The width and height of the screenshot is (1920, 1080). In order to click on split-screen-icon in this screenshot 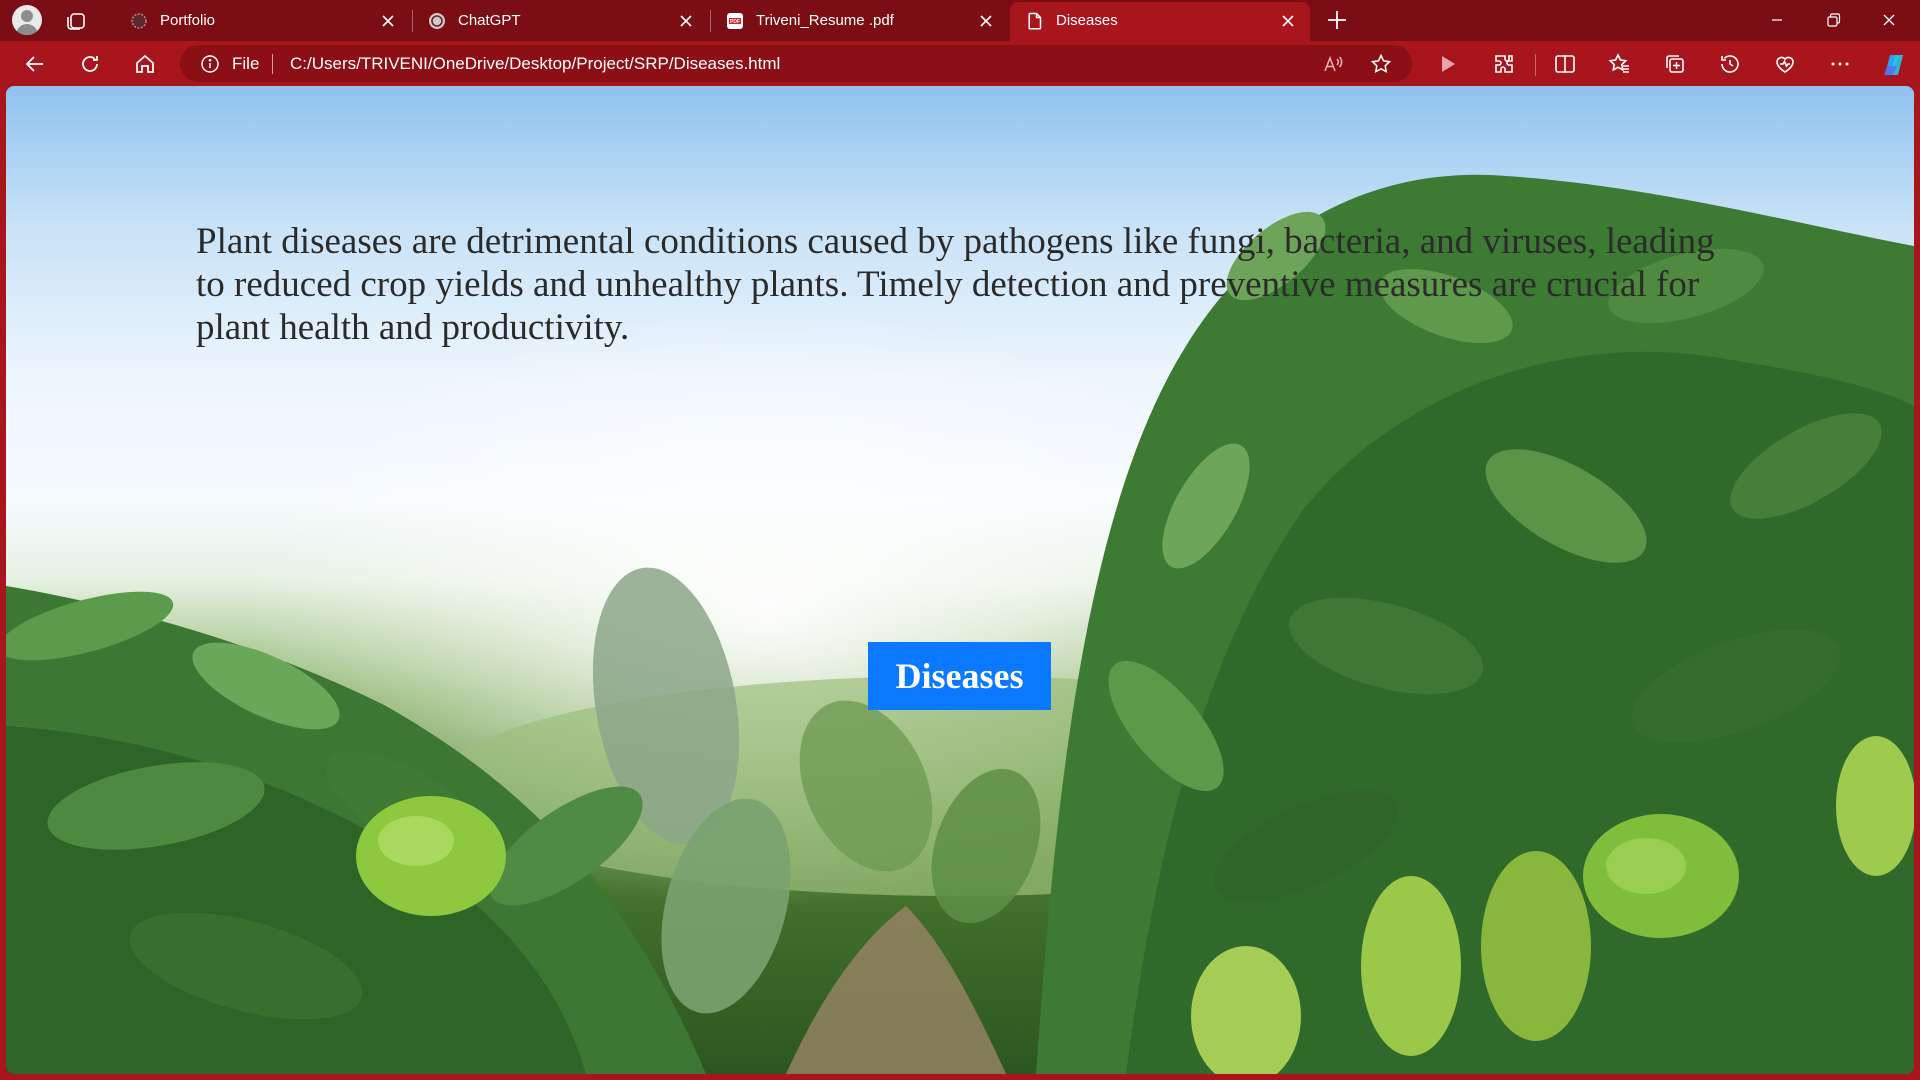, I will do `click(1565, 64)`.